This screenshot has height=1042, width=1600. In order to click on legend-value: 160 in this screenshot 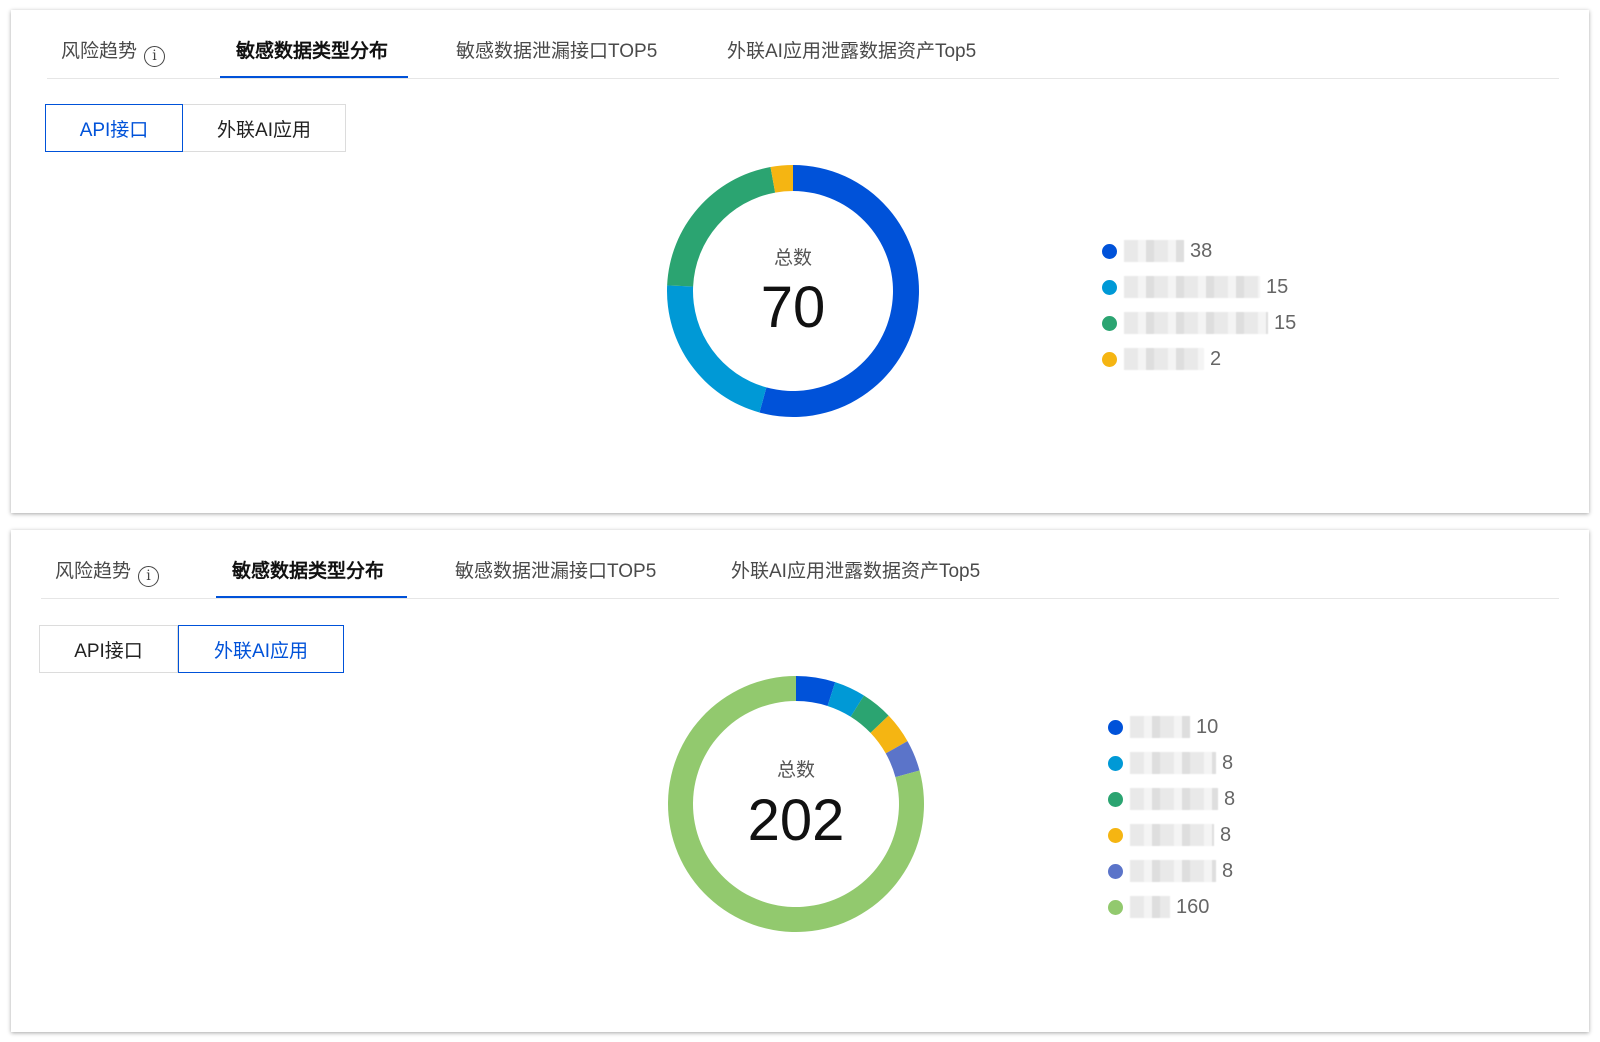, I will do `click(1193, 907)`.